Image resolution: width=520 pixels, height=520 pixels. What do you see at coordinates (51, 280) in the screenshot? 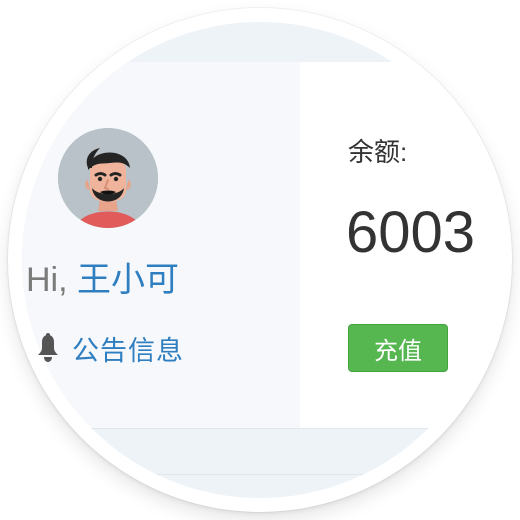
I see `greeting-prefix: Hi,` at bounding box center [51, 280].